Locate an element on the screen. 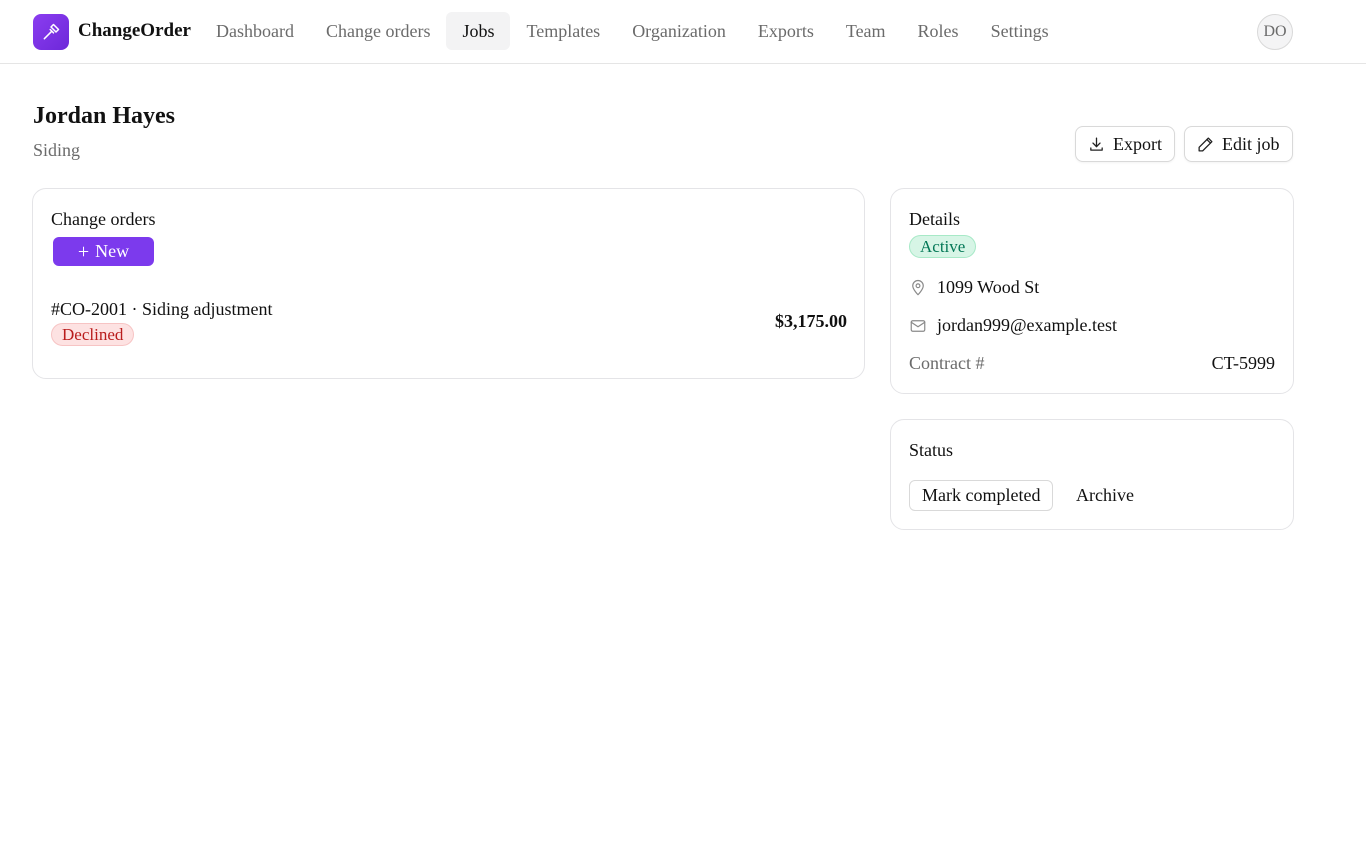 This screenshot has height=858, width=1366. edit-job-label: Edit job is located at coordinates (1251, 143).